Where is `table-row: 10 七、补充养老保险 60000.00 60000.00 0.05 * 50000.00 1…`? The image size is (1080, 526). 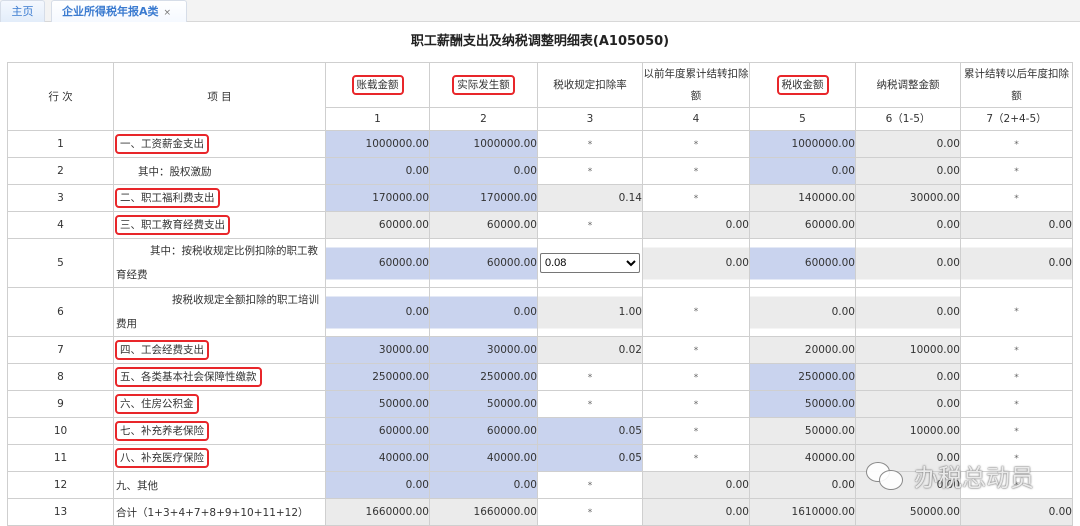
table-row: 10 七、补充养老保险 60000.00 60000.00 0.05 * 50000.00 1… is located at coordinates (540, 431).